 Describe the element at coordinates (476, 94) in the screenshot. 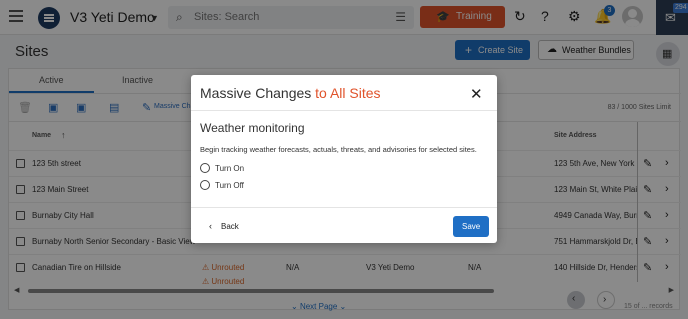

I see `close-icon: ✕` at that location.